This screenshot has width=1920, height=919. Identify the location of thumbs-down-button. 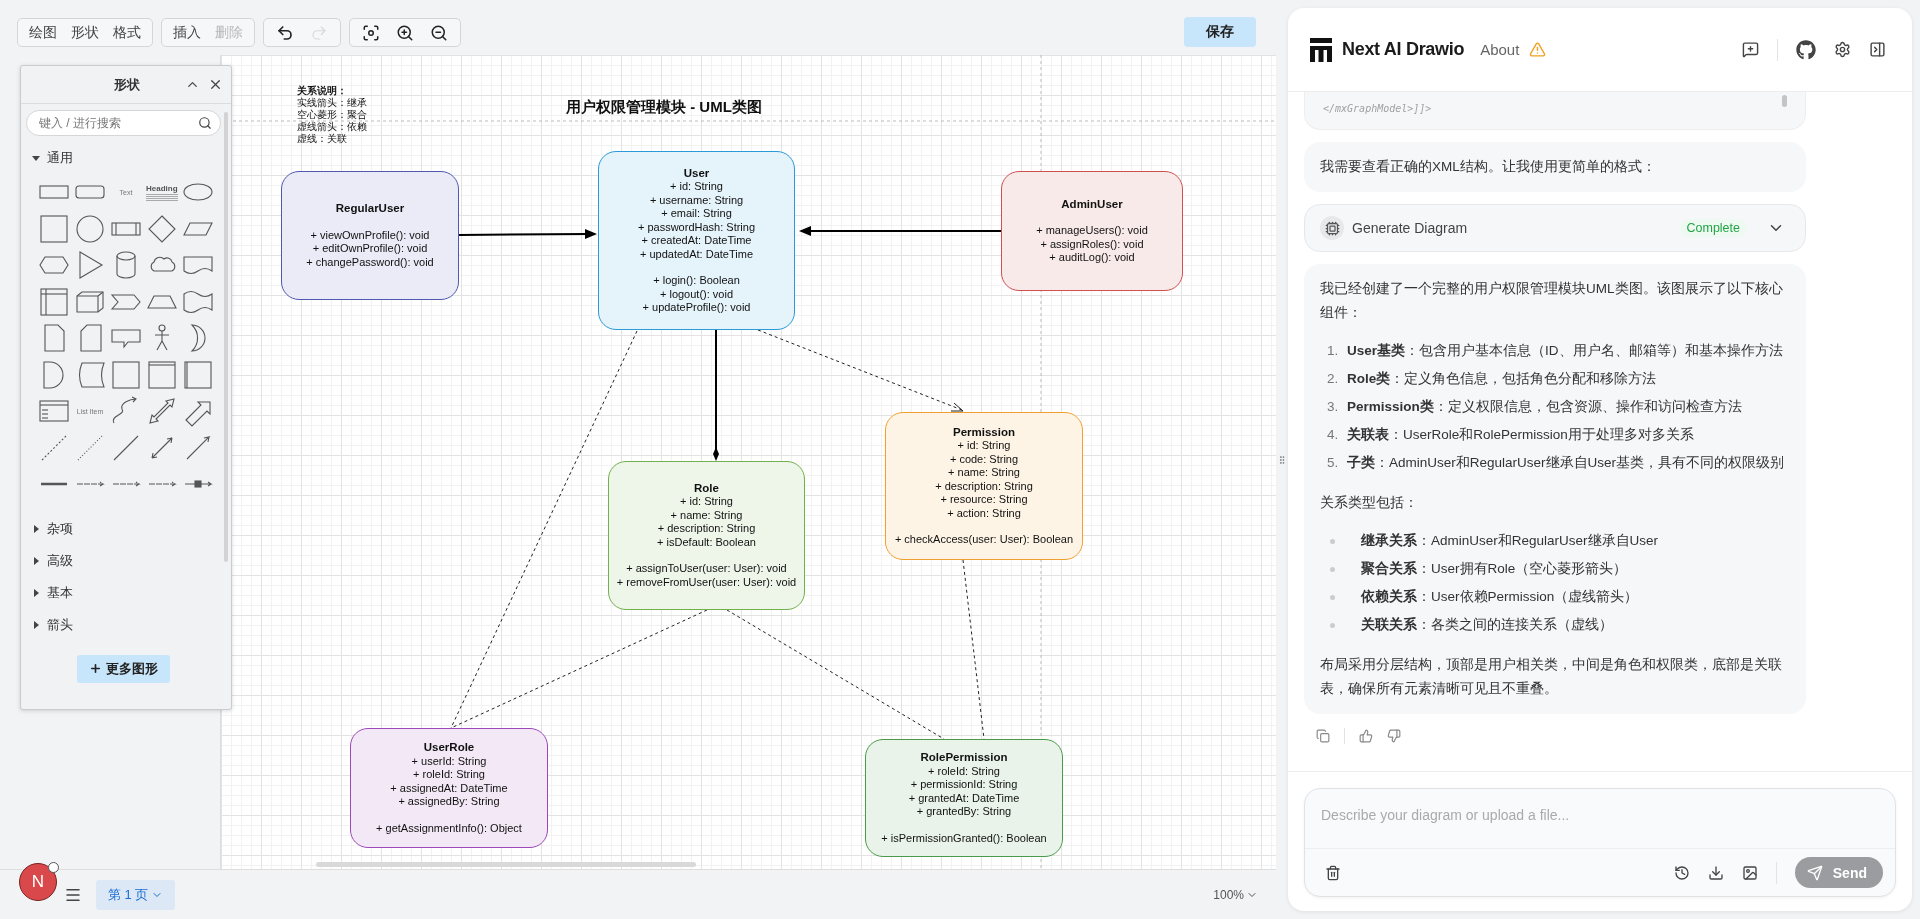
(1394, 736).